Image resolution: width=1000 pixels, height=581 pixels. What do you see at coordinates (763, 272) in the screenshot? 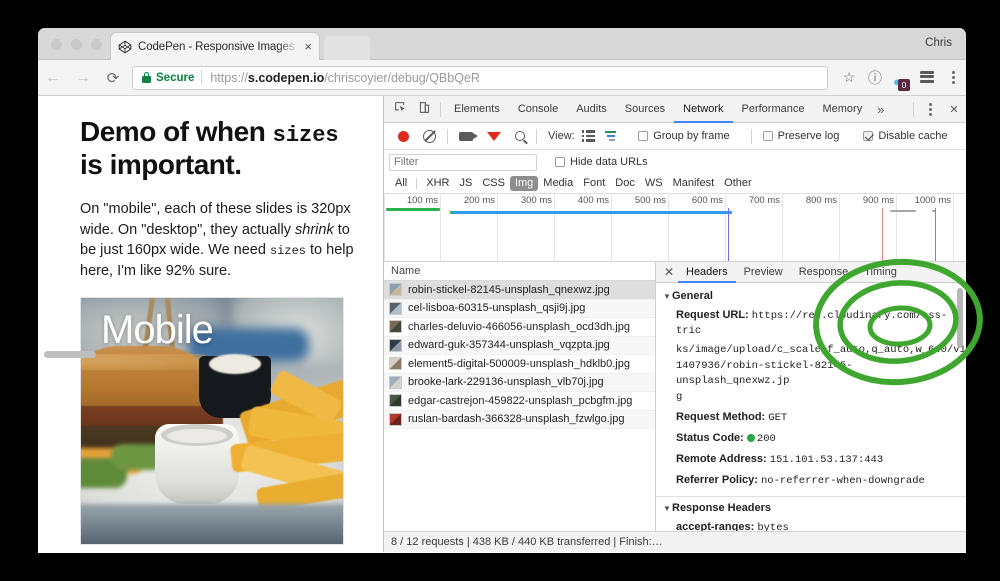
I see `detail-tab-preview: Preview` at bounding box center [763, 272].